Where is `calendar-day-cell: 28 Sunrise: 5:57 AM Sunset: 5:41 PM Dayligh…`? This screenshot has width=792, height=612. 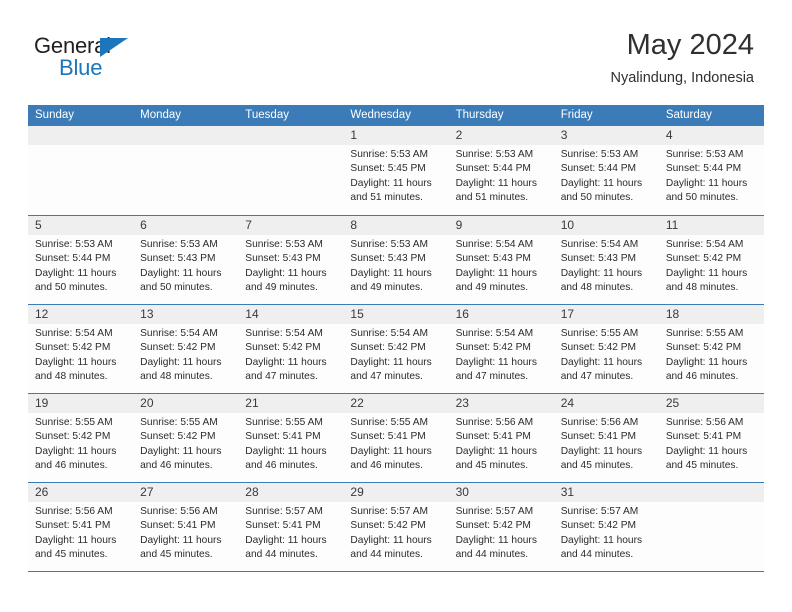 calendar-day-cell: 28 Sunrise: 5:57 AM Sunset: 5:41 PM Dayligh… is located at coordinates (291, 527).